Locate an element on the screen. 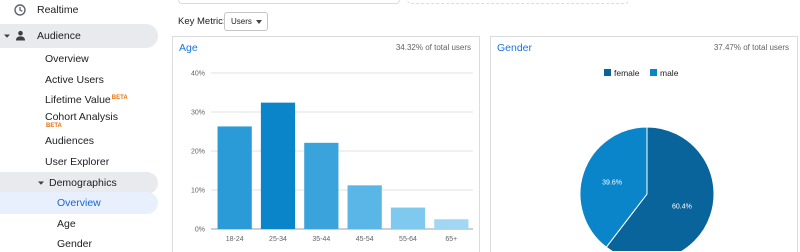 The width and height of the screenshot is (800, 252). x-tick-label: 18-24 is located at coordinates (235, 239).